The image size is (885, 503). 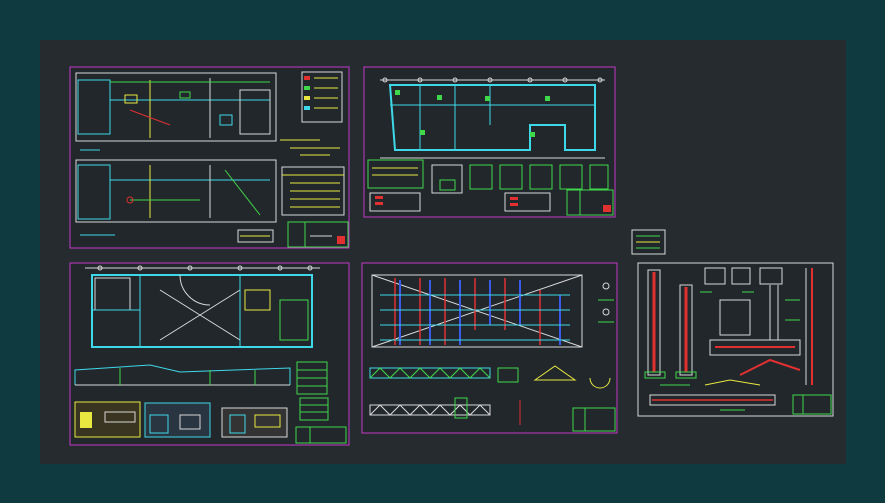 What do you see at coordinates (735, 339) in the screenshot?
I see `sheet-structural-details` at bounding box center [735, 339].